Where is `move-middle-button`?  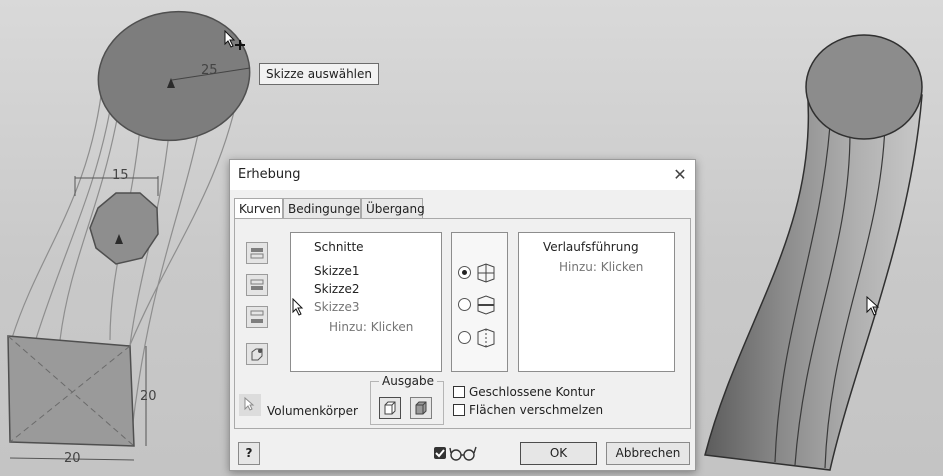 move-middle-button is located at coordinates (257, 285).